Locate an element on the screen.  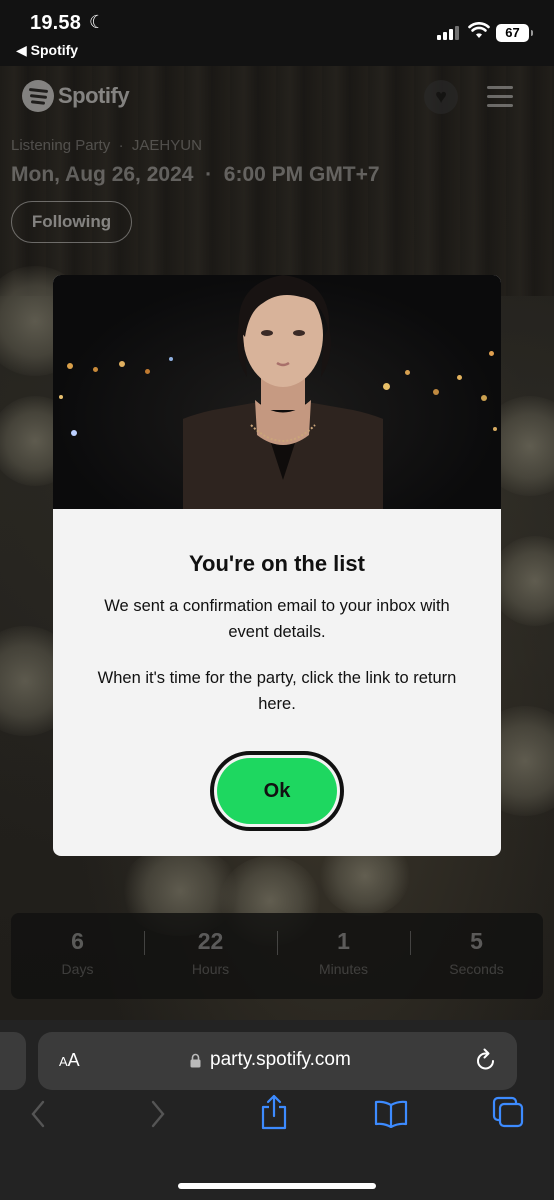
countdown-timer: 6 Days 22 Hours 1 Minutes 5 Seconds is located at coordinates (277, 956).